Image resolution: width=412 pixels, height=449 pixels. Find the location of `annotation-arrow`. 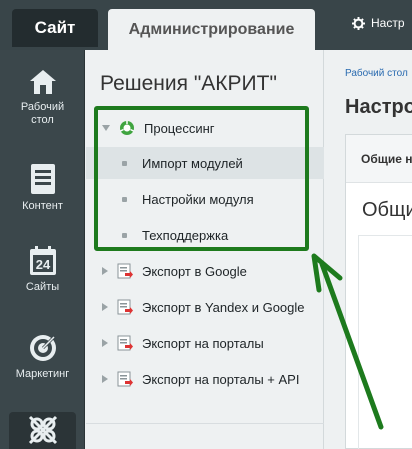

annotation-arrow is located at coordinates (347, 341).